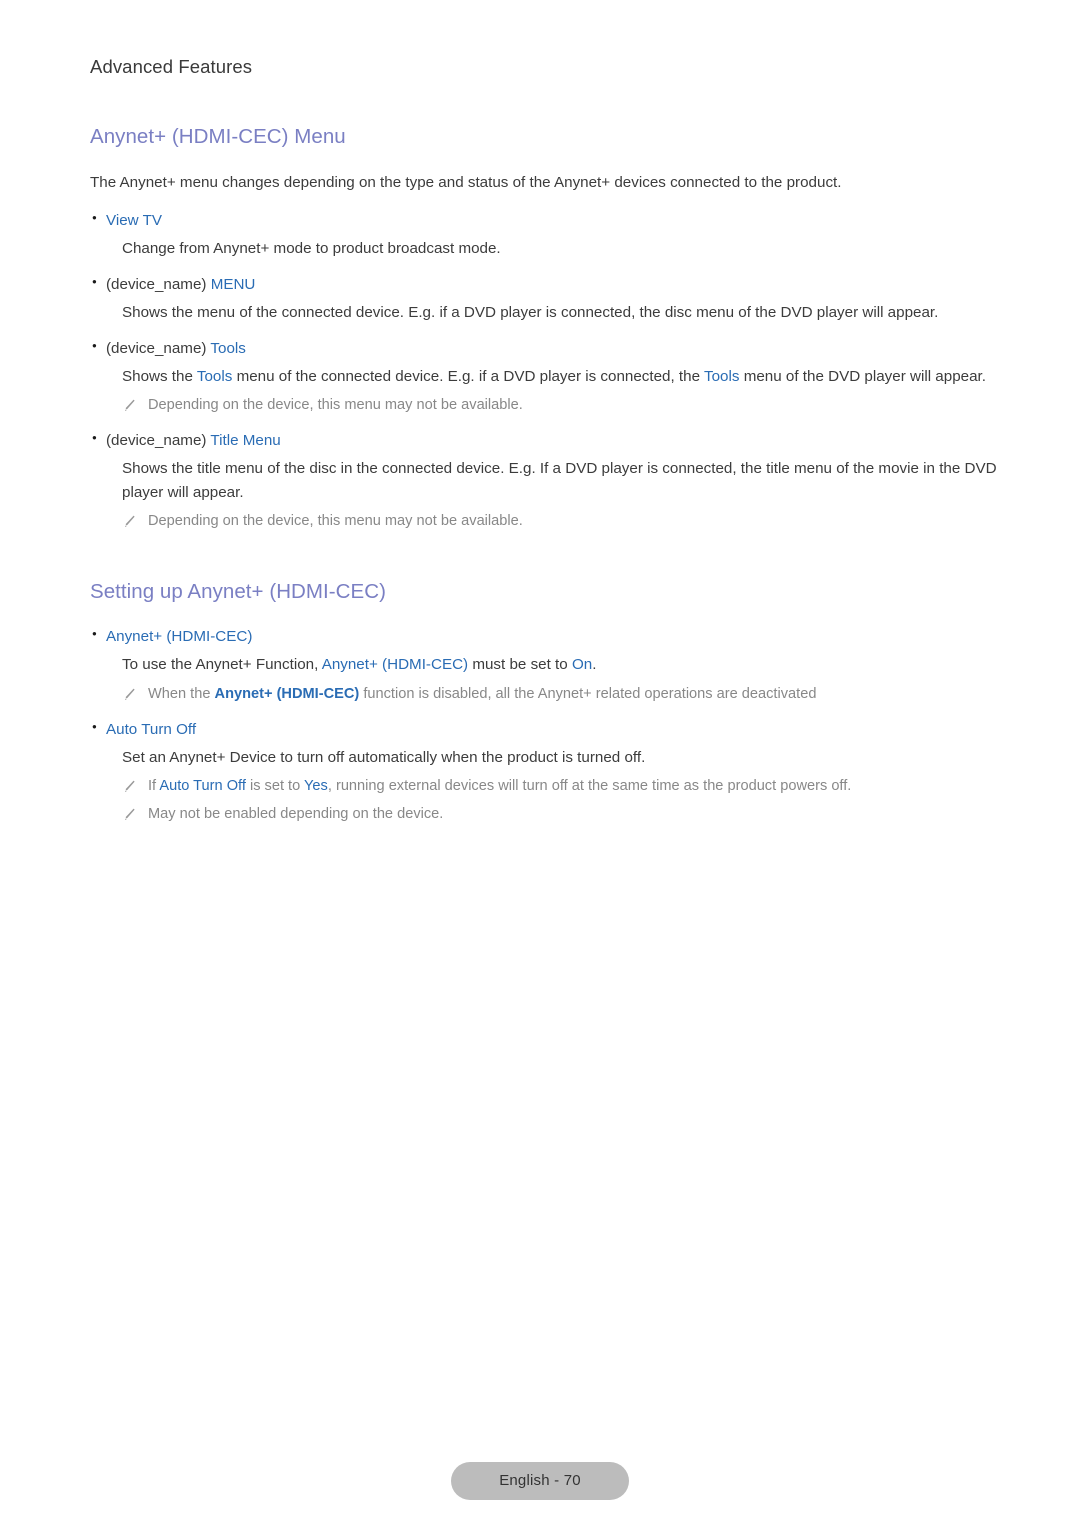  I want to click on tools-link-1: Tools, so click(214, 376).